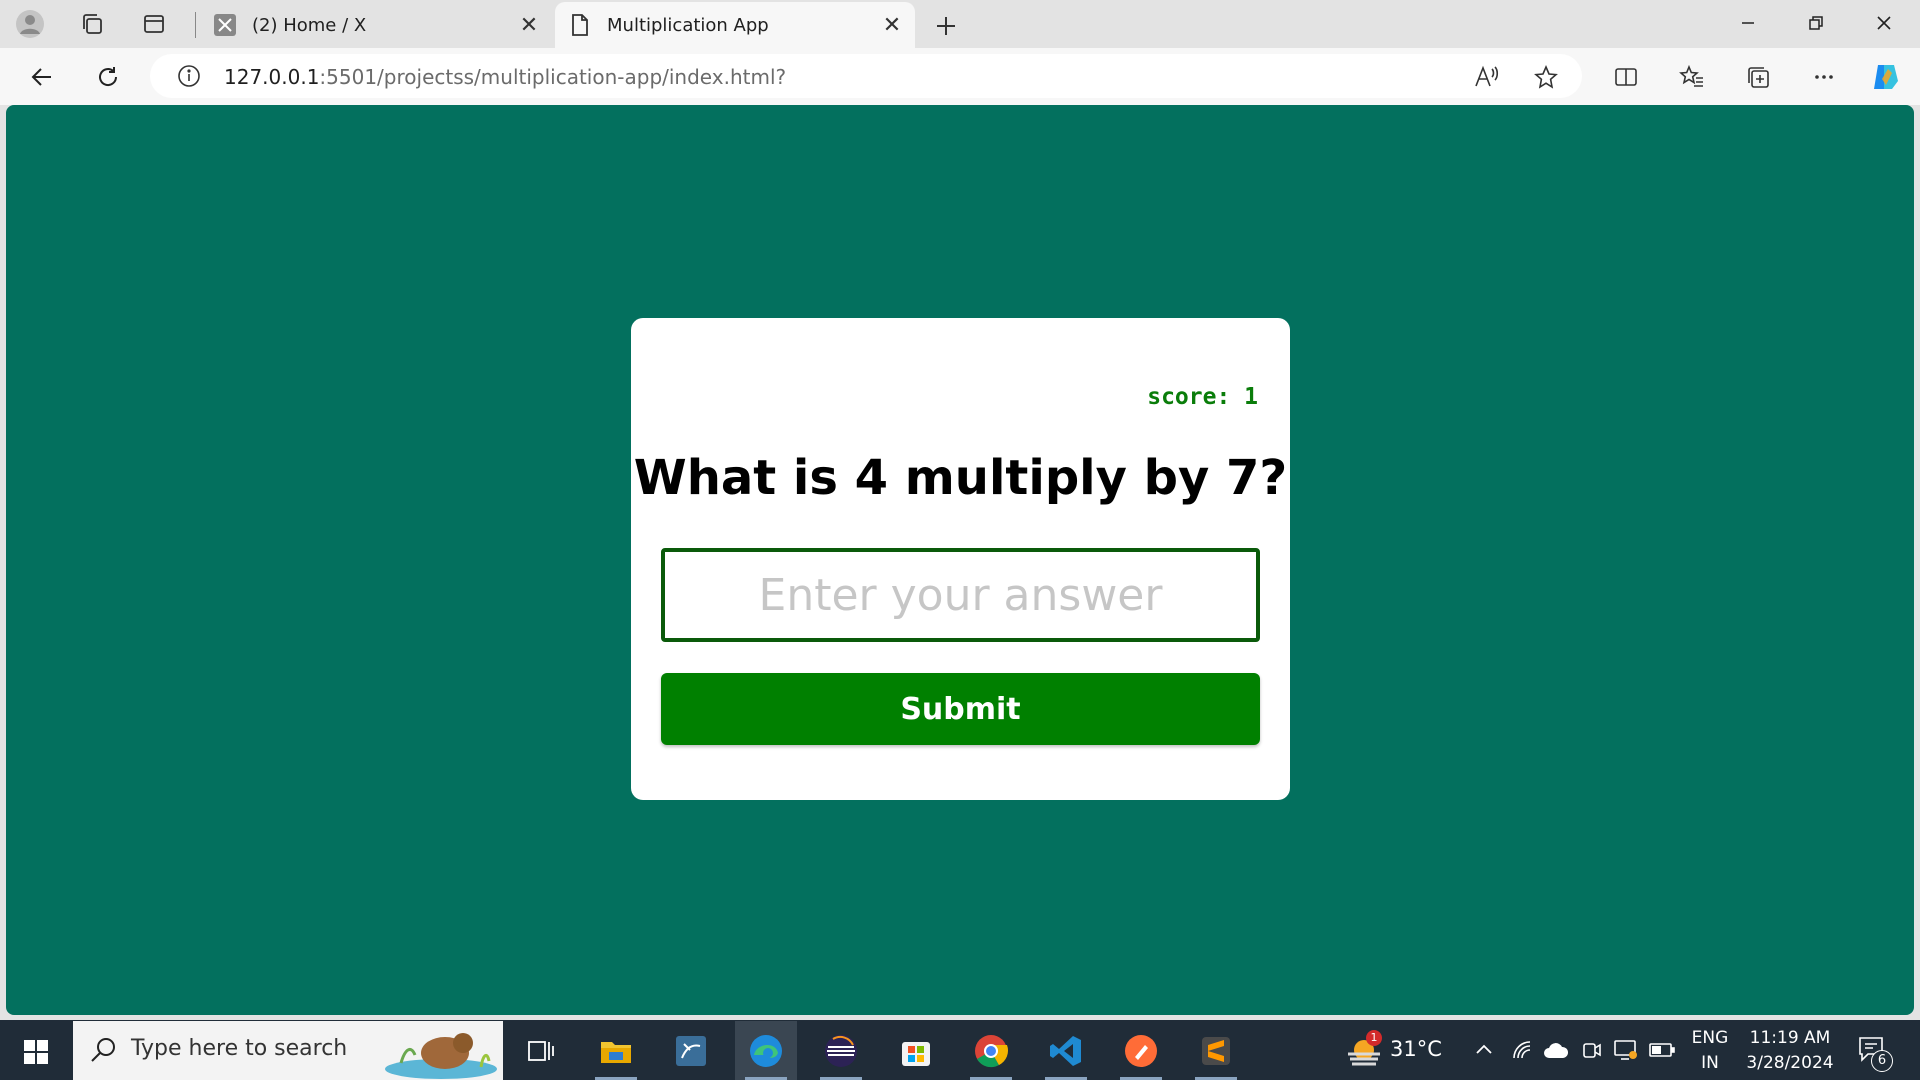 Image resolution: width=1920 pixels, height=1080 pixels. What do you see at coordinates (1546, 77) in the screenshot?
I see `favorite-star-icon` at bounding box center [1546, 77].